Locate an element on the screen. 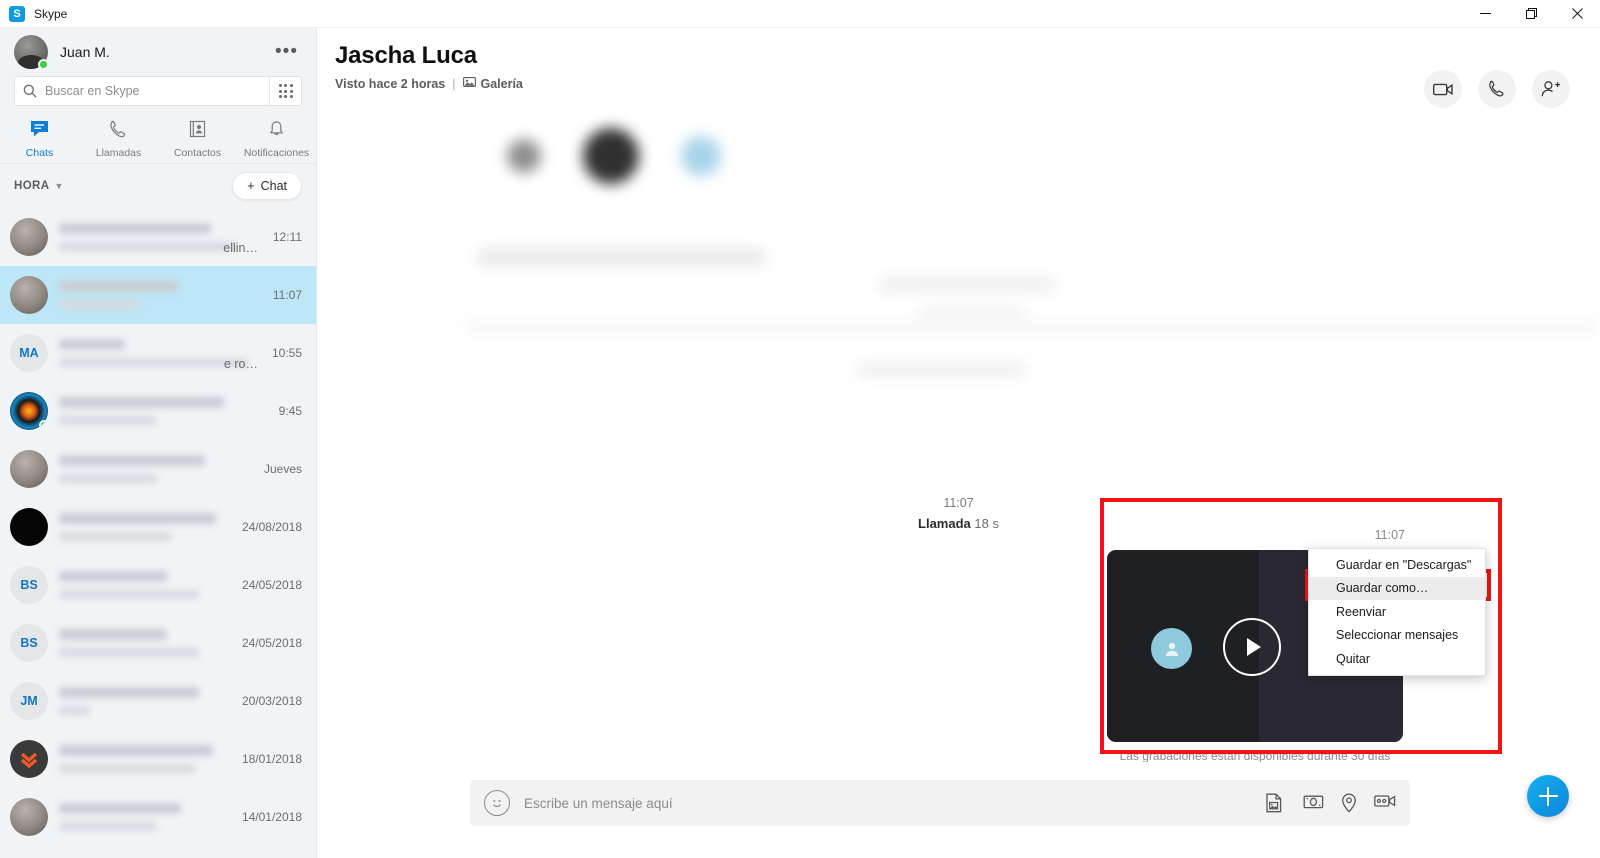  chat-item-time: 24/08/2018 is located at coordinates (271, 527).